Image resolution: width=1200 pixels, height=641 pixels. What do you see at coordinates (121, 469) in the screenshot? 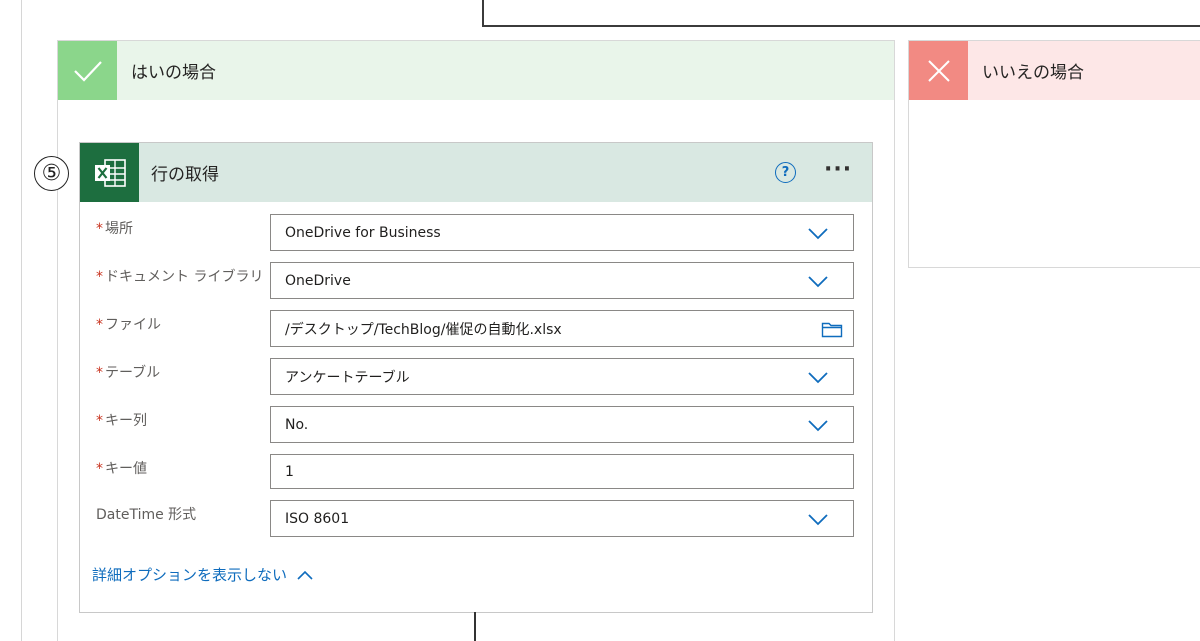
I see `field-label: * キー値` at bounding box center [121, 469].